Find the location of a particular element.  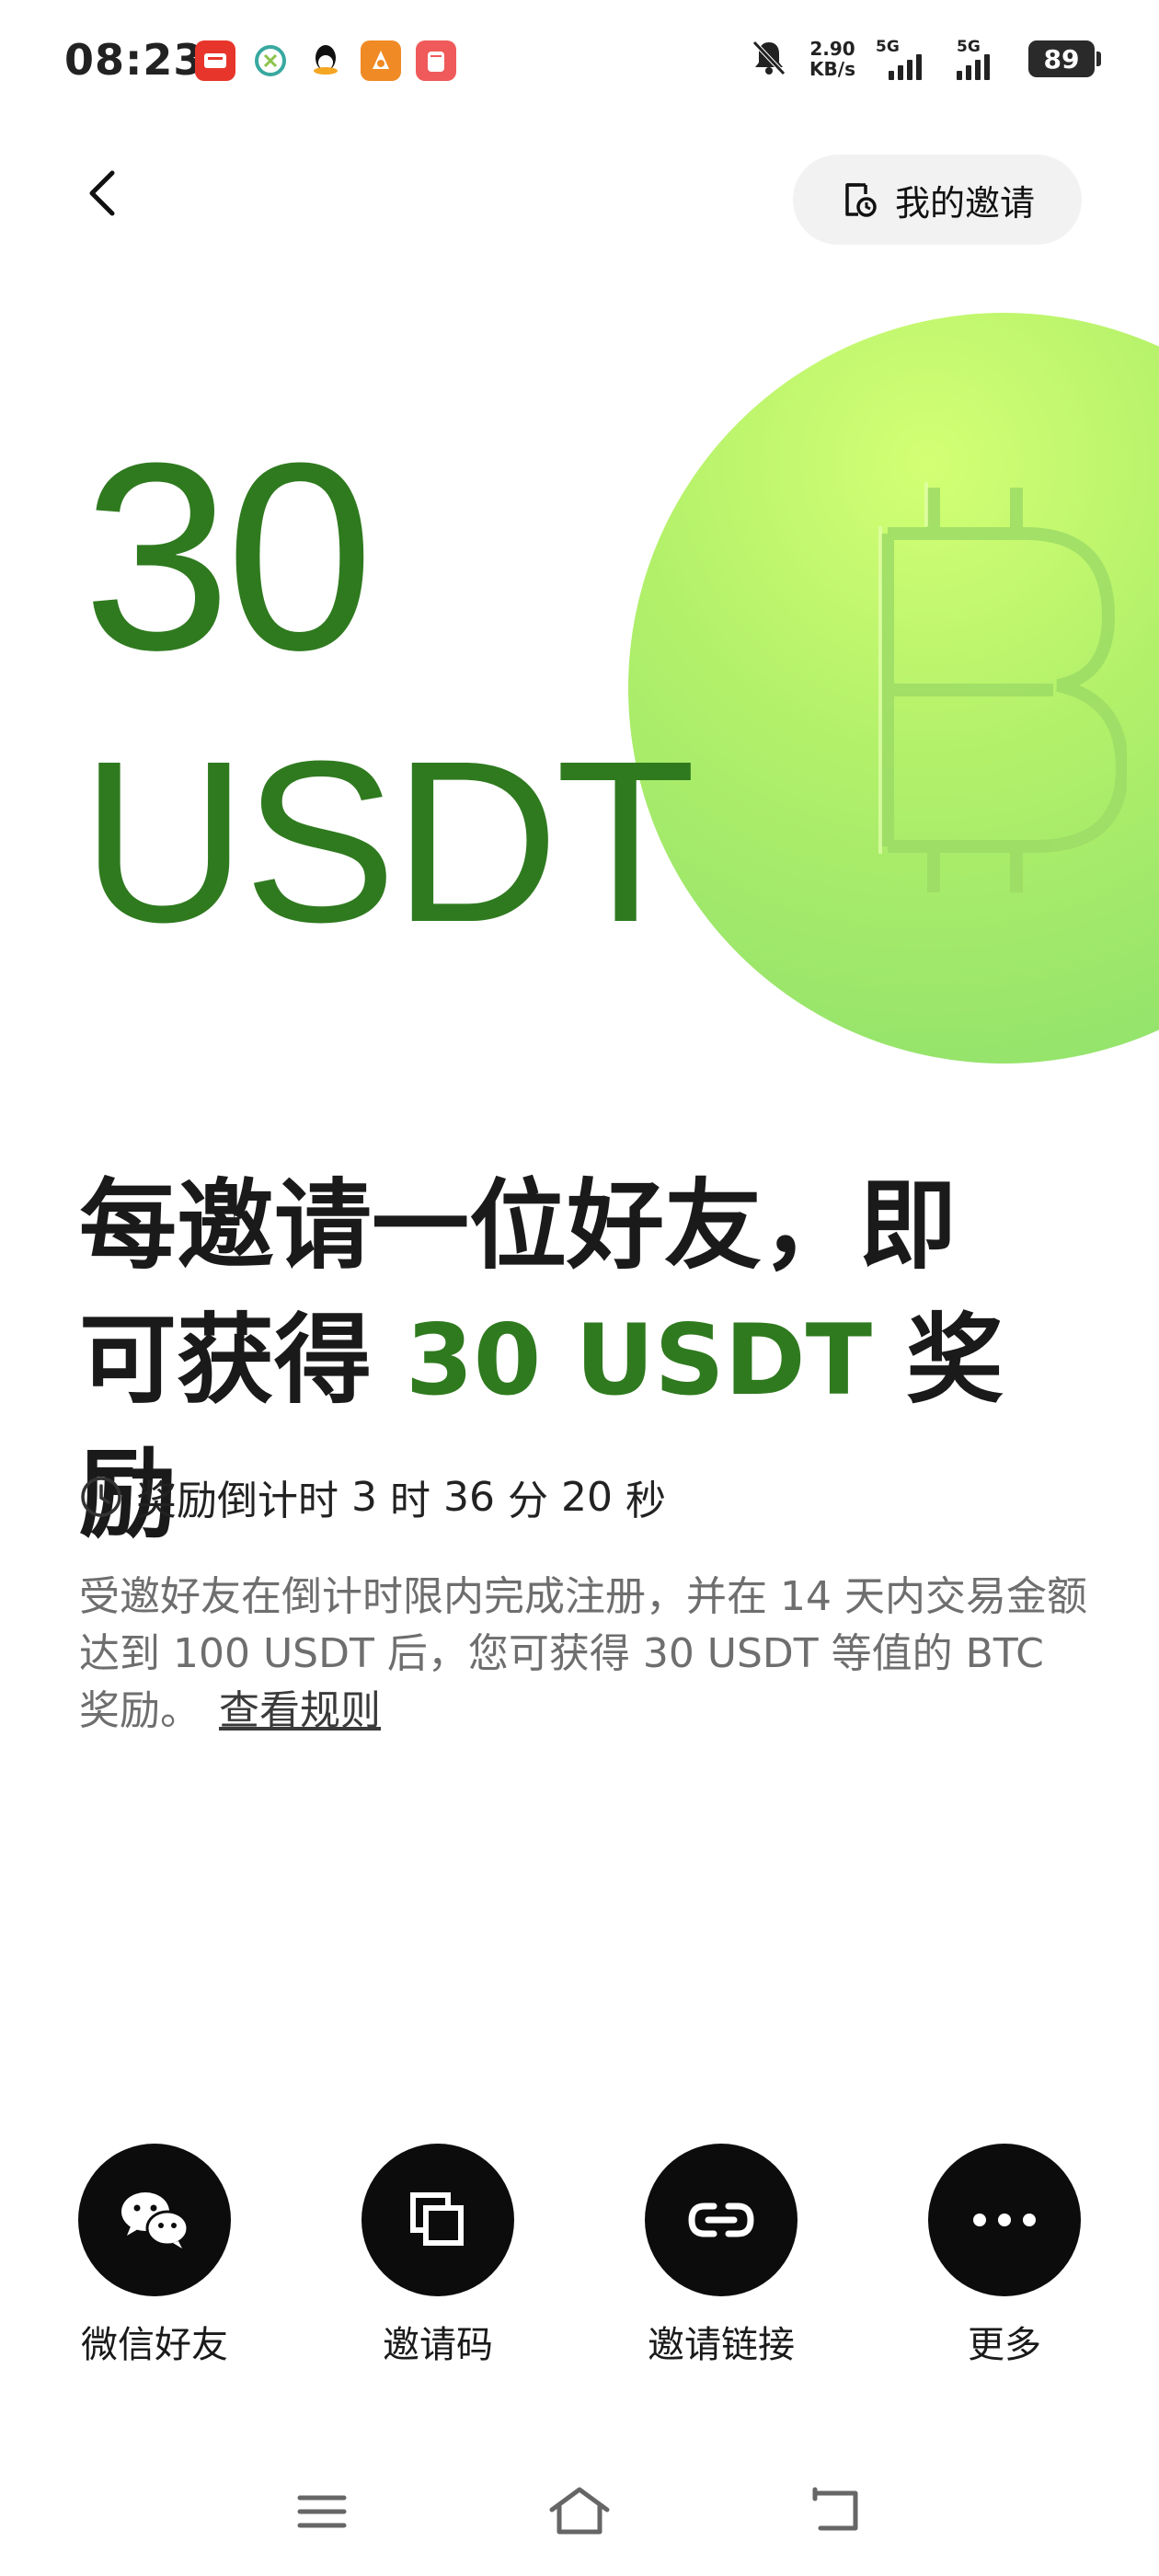

share-invite-code-button: 邀请码 is located at coordinates (438, 2256).